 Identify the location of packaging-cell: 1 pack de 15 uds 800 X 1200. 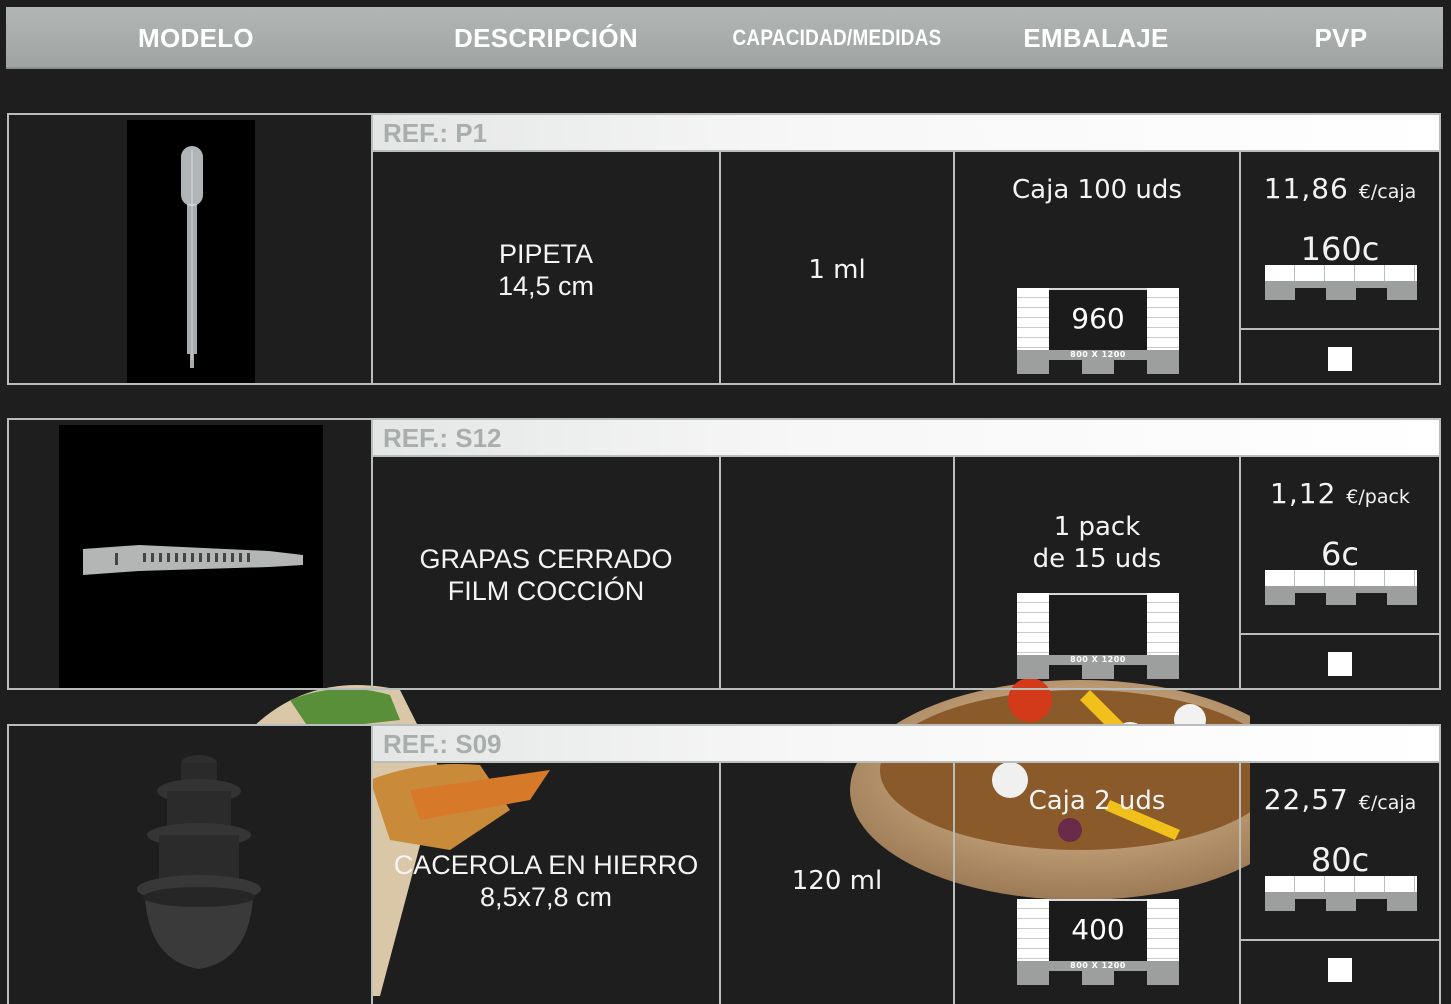
(1098, 572).